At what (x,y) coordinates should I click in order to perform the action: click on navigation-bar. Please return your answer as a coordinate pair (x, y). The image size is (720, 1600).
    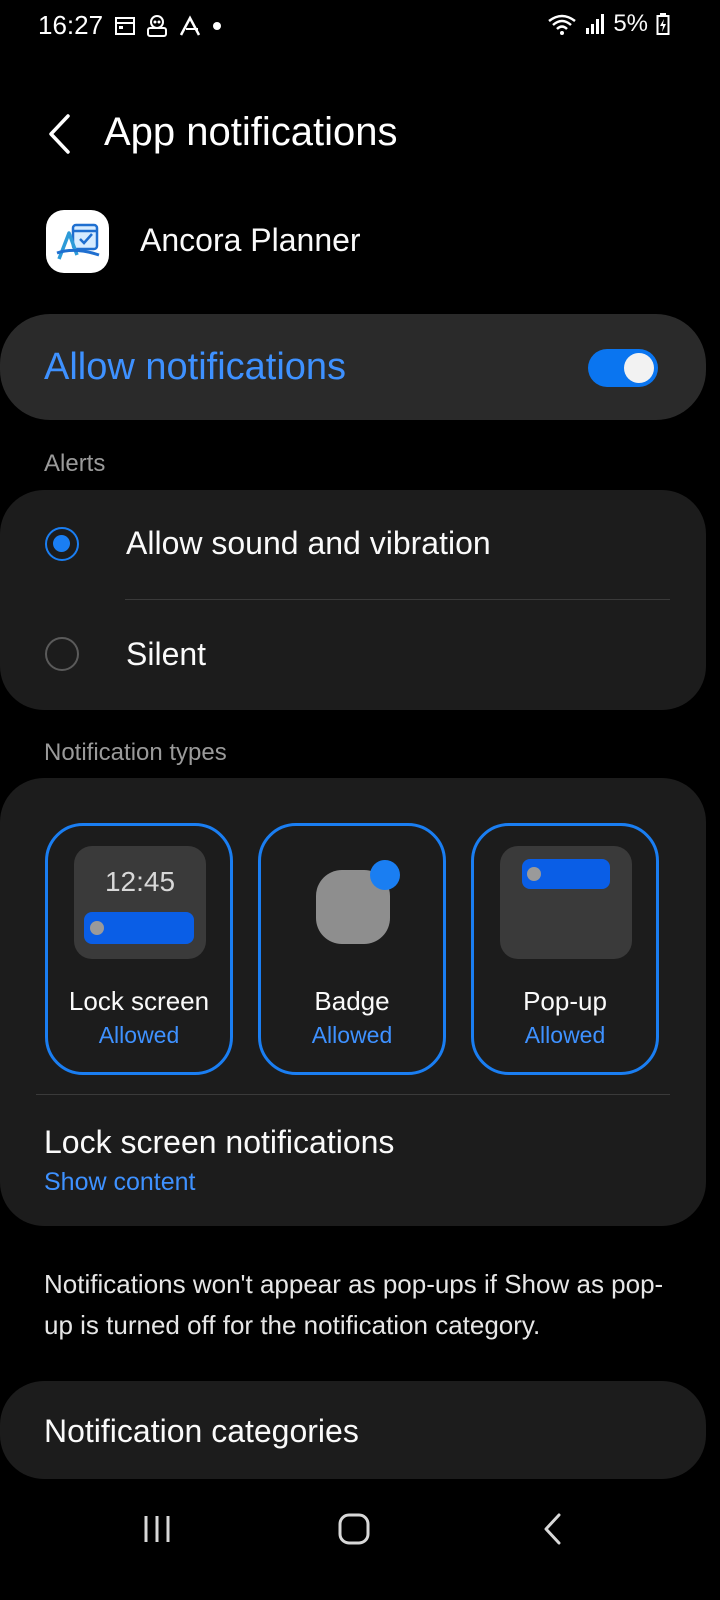
    Looking at the image, I should click on (360, 1540).